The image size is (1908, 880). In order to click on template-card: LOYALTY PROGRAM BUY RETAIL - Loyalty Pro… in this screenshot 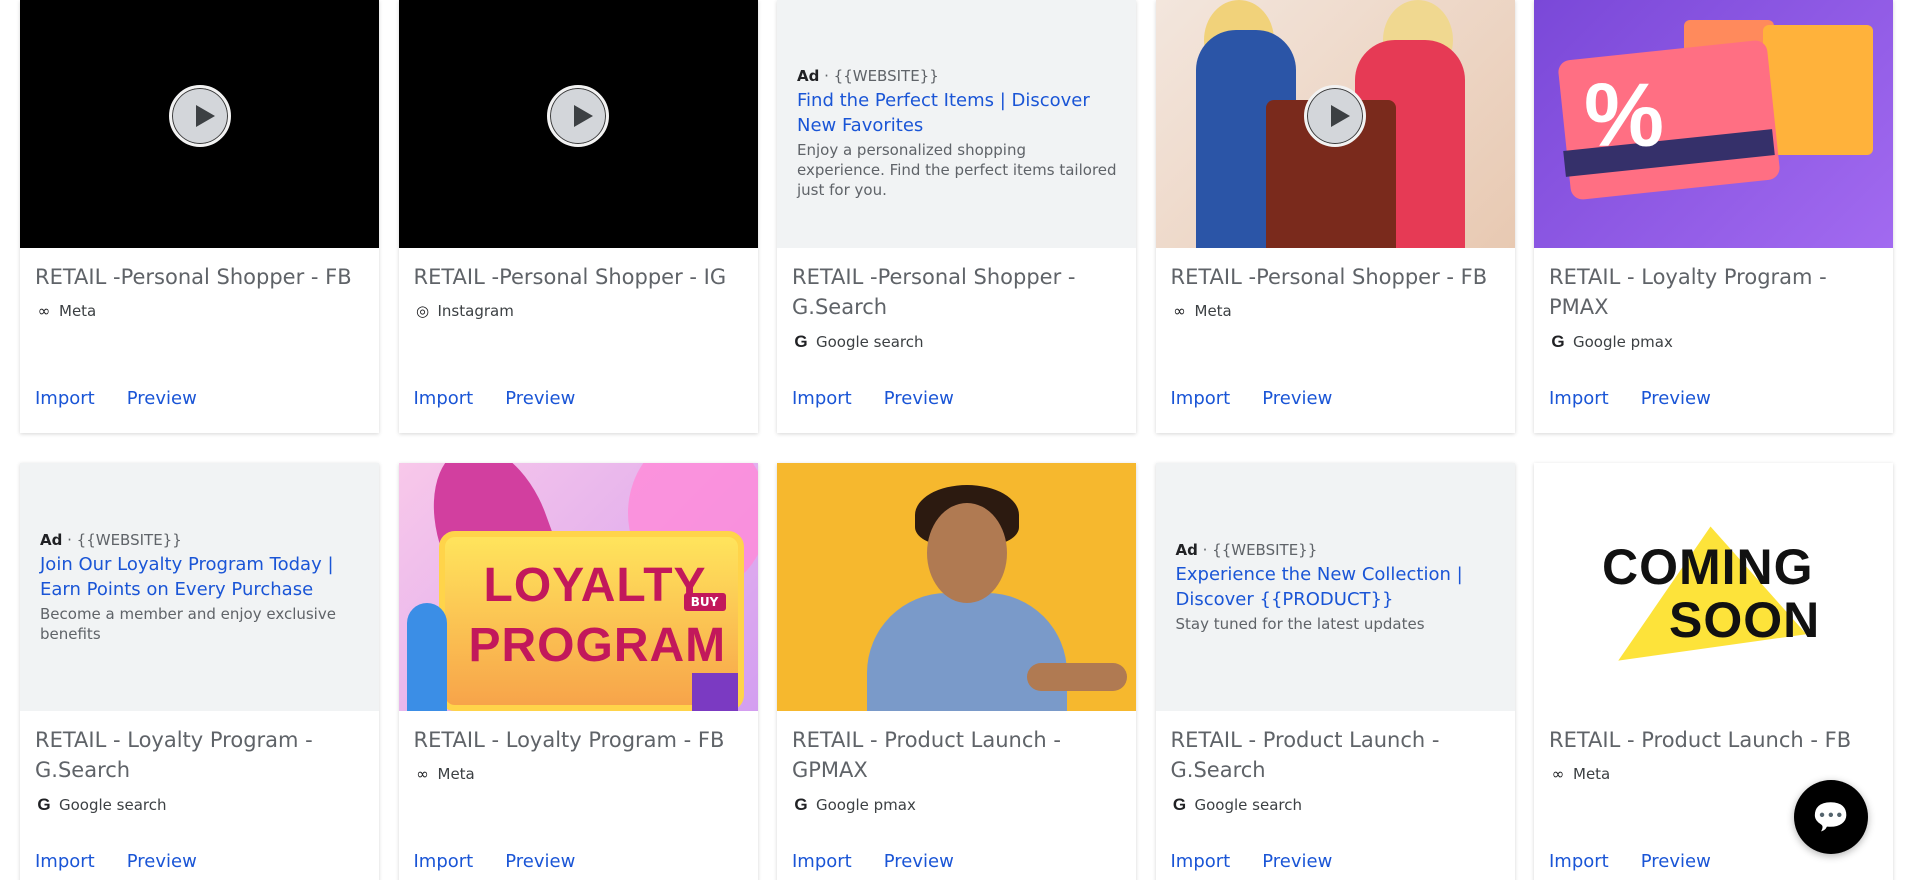, I will do `click(578, 671)`.